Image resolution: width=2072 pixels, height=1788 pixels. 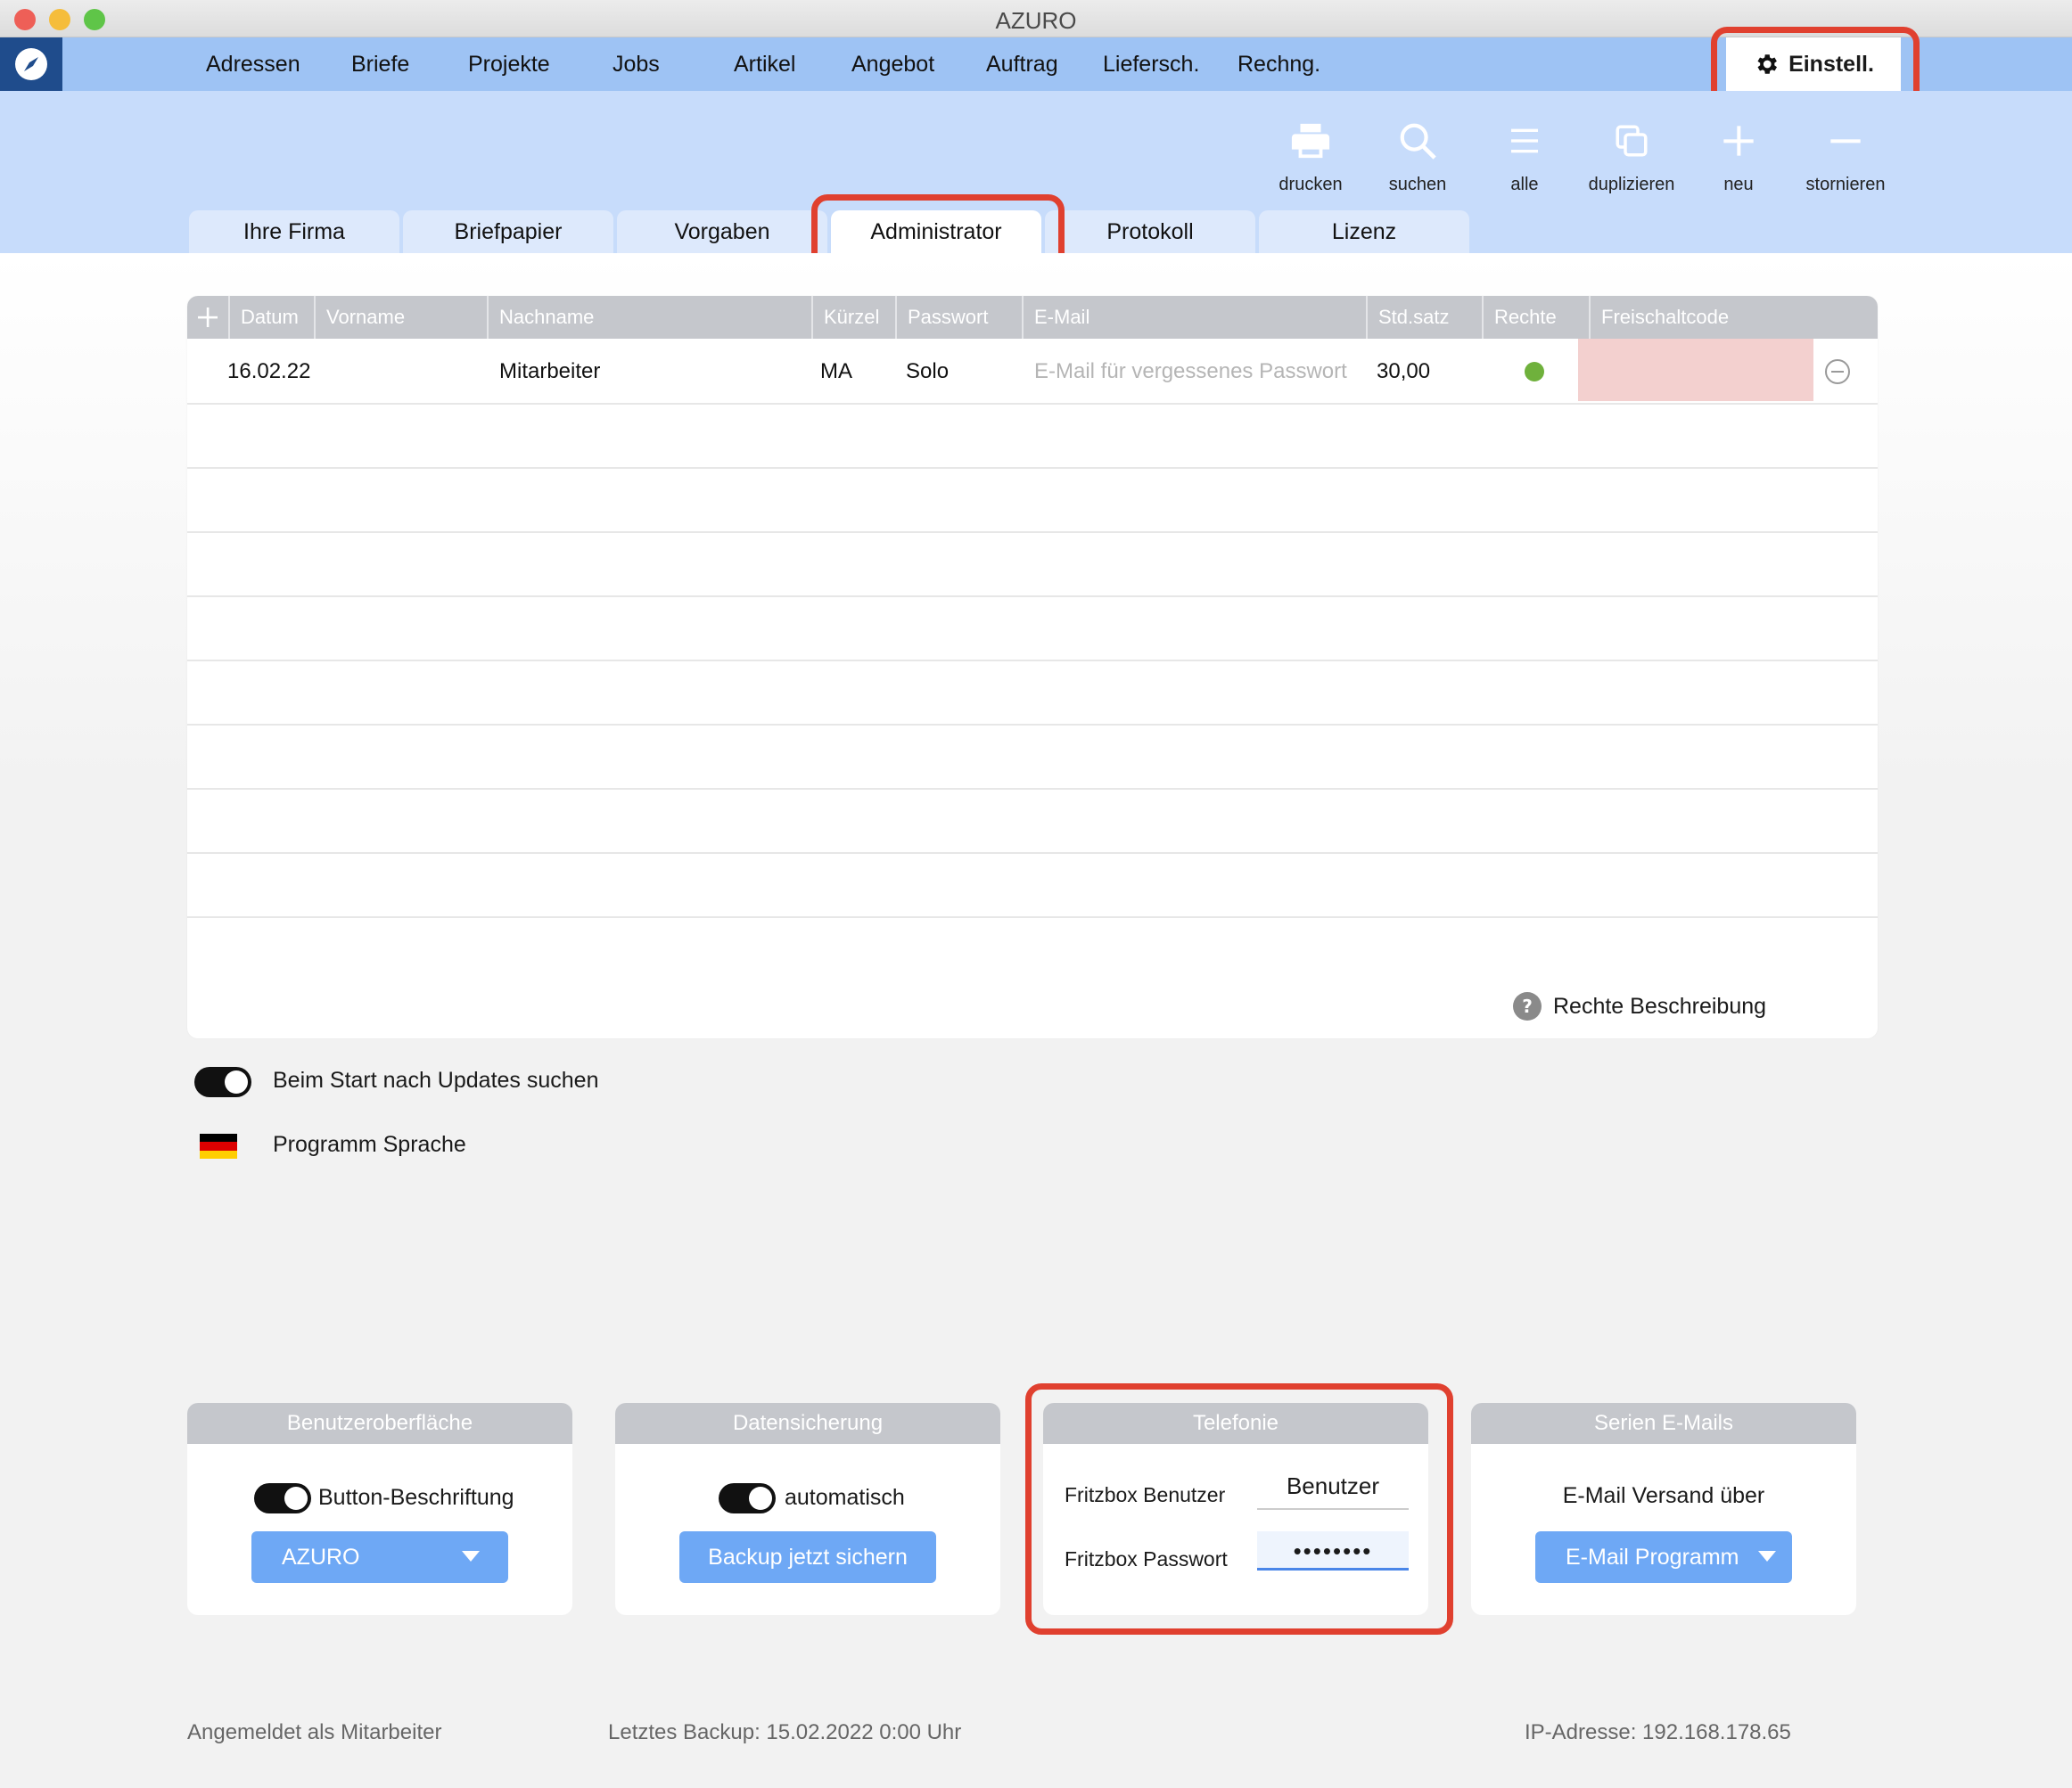 I want to click on new-button: neu, so click(x=1739, y=155).